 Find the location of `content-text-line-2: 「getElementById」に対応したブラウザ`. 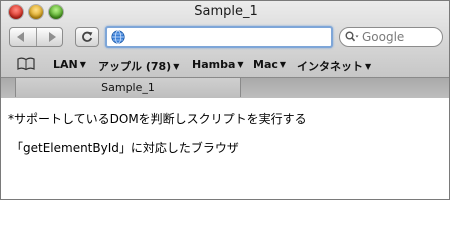

content-text-line-2: 「getElementById」に対応したブラウザ is located at coordinates (125, 148).